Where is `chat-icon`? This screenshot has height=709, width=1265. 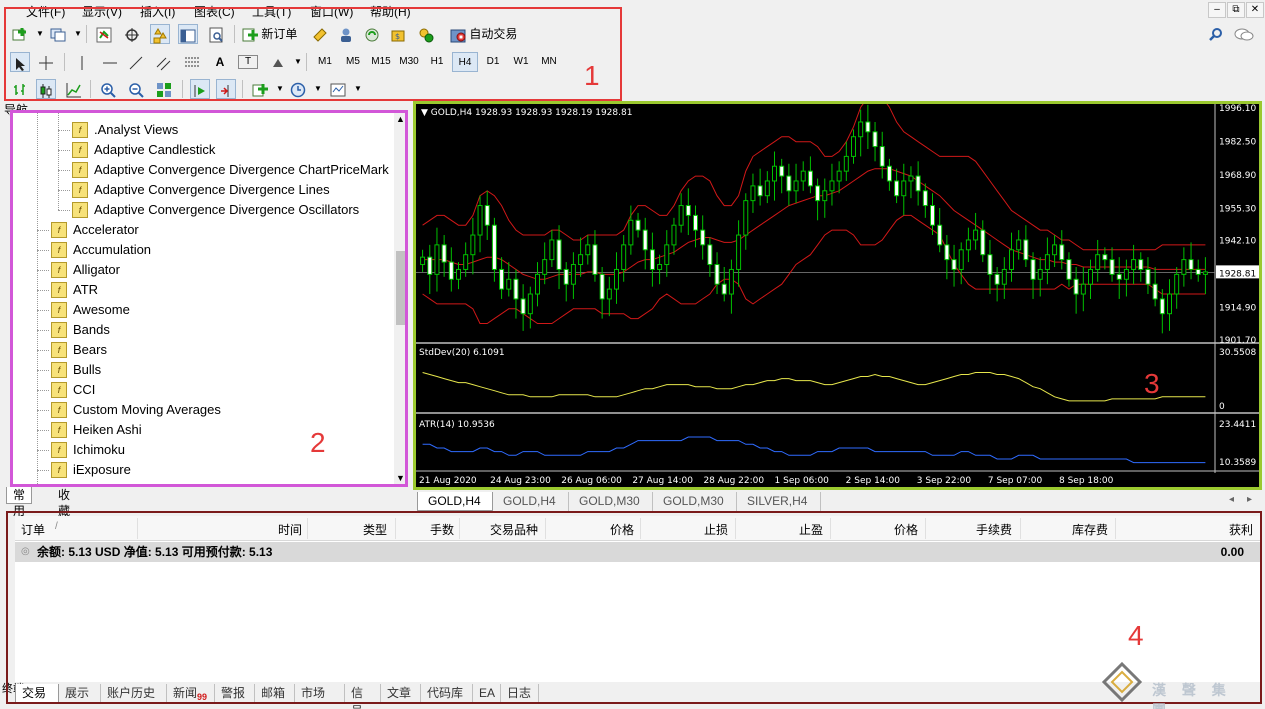 chat-icon is located at coordinates (1244, 34).